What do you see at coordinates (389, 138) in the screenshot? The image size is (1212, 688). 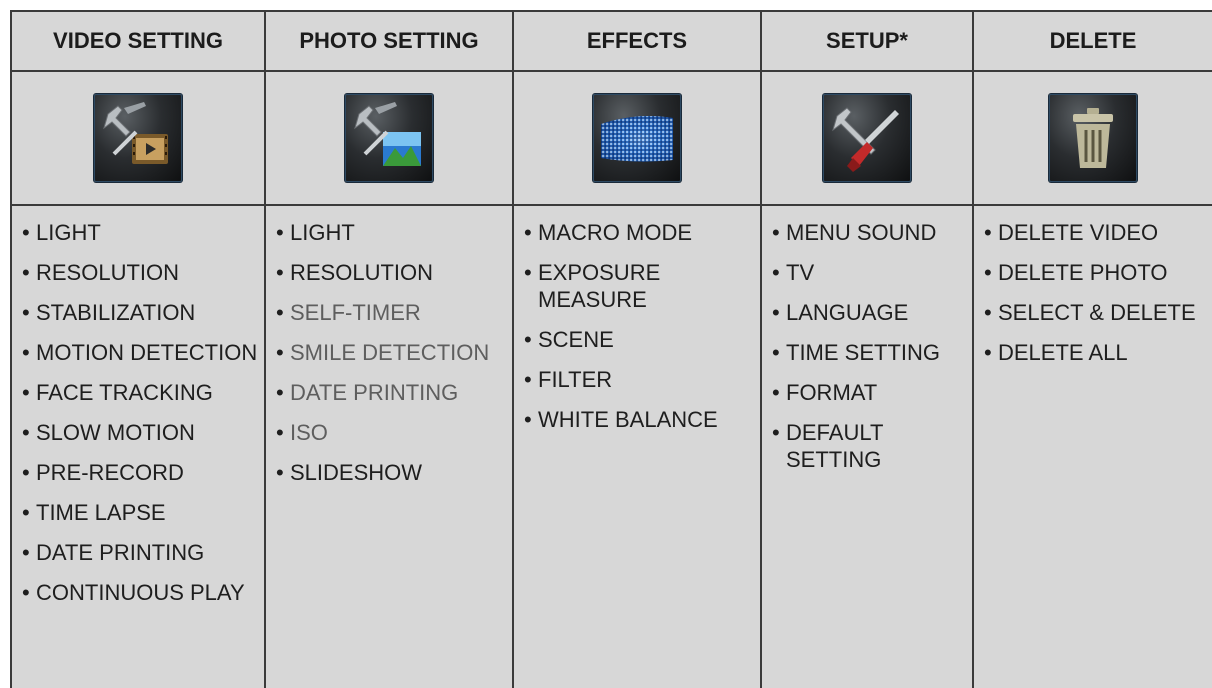 I see `photo-setting-icon` at bounding box center [389, 138].